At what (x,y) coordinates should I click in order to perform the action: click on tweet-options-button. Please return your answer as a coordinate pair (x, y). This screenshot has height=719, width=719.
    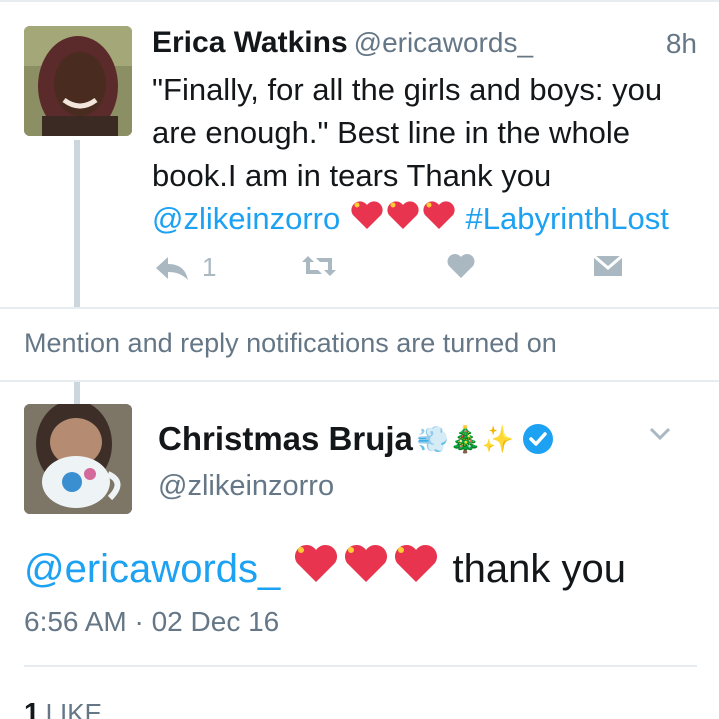
    Looking at the image, I should click on (660, 436).